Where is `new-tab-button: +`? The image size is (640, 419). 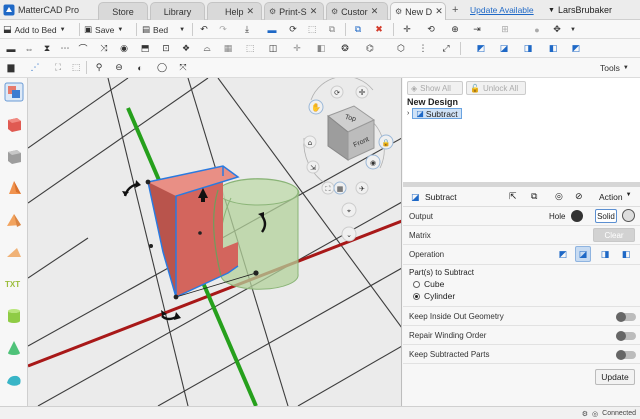 new-tab-button: + is located at coordinates (455, 10).